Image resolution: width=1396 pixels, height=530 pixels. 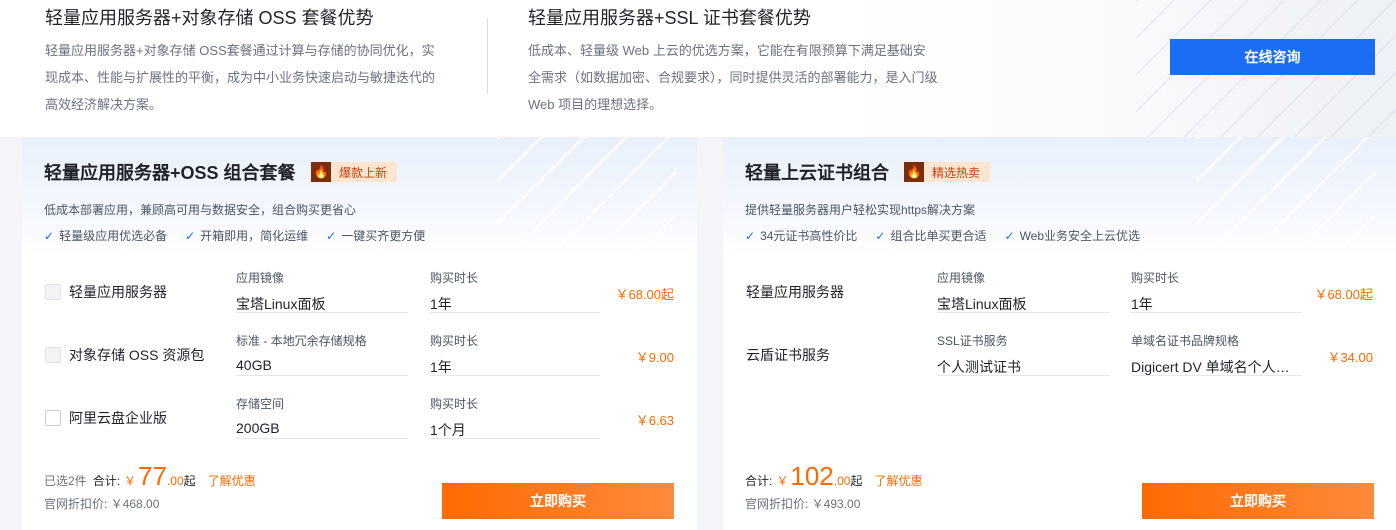 What do you see at coordinates (801, 236) in the screenshot?
I see `feature-item: ✓ 34元证书高性价比` at bounding box center [801, 236].